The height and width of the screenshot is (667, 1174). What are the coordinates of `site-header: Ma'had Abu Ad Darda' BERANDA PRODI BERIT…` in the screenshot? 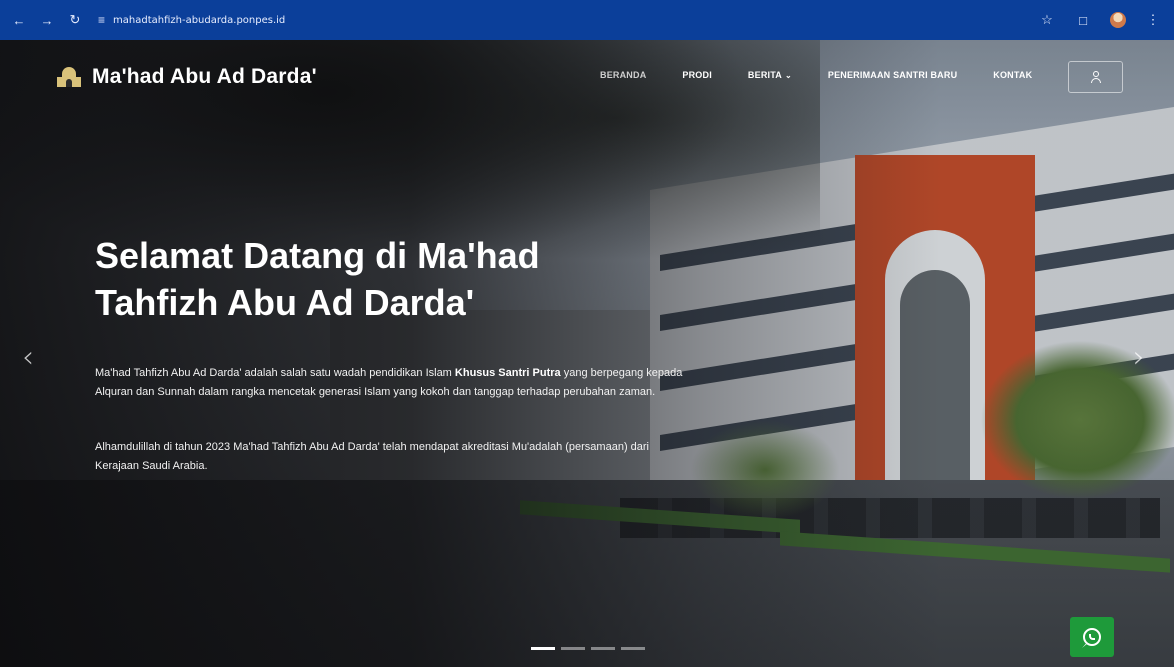 It's located at (587, 77).